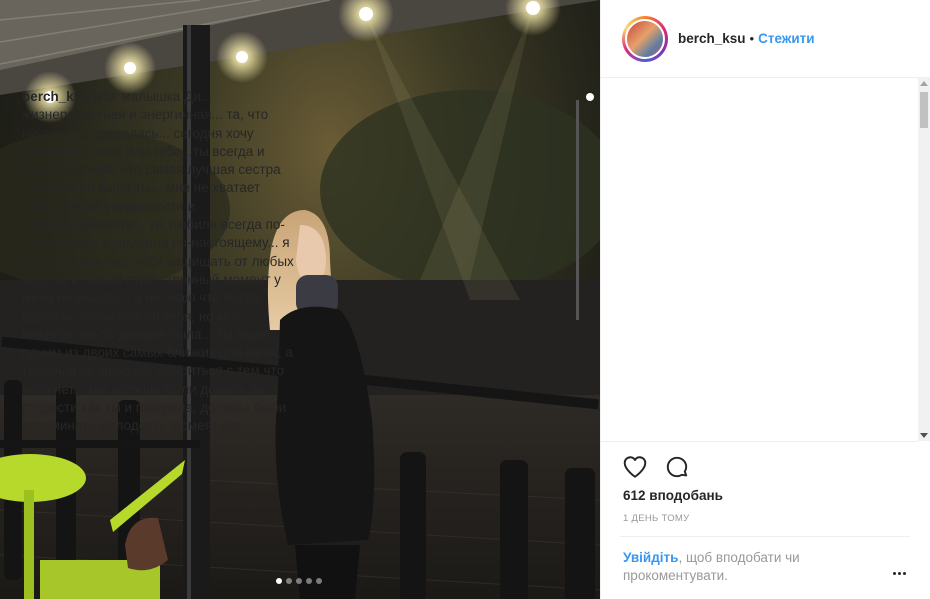 This screenshot has width=930, height=599. I want to click on avatar-image, so click(645, 38).